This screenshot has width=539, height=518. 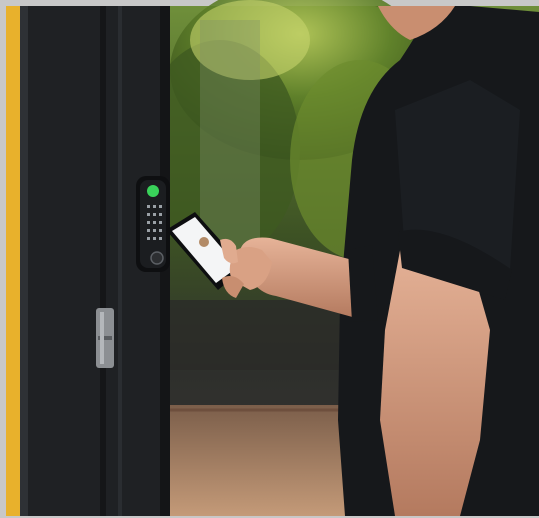 What do you see at coordinates (13, 261) in the screenshot?
I see `accent-bar` at bounding box center [13, 261].